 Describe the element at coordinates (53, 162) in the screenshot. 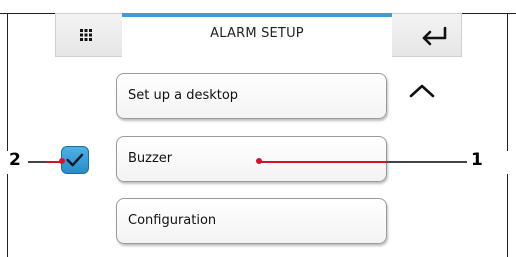

I see `callout-2-leader-red` at that location.